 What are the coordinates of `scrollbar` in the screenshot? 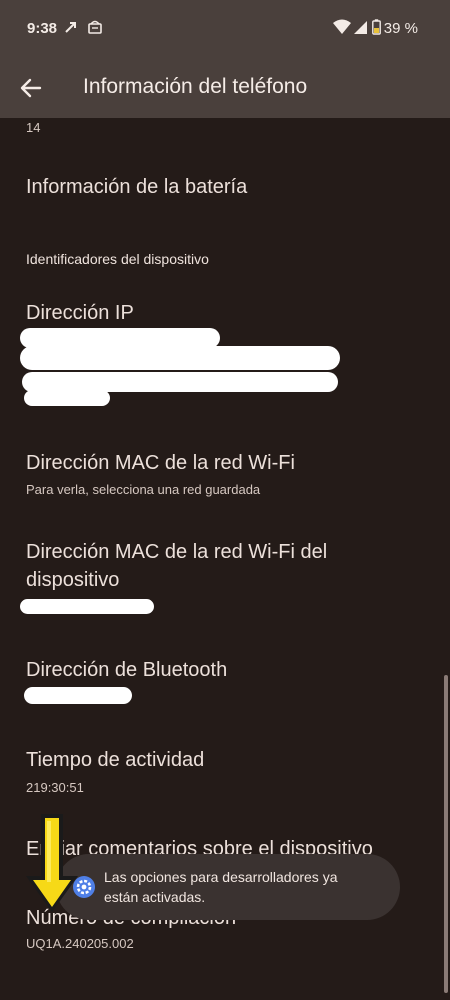 It's located at (446, 834).